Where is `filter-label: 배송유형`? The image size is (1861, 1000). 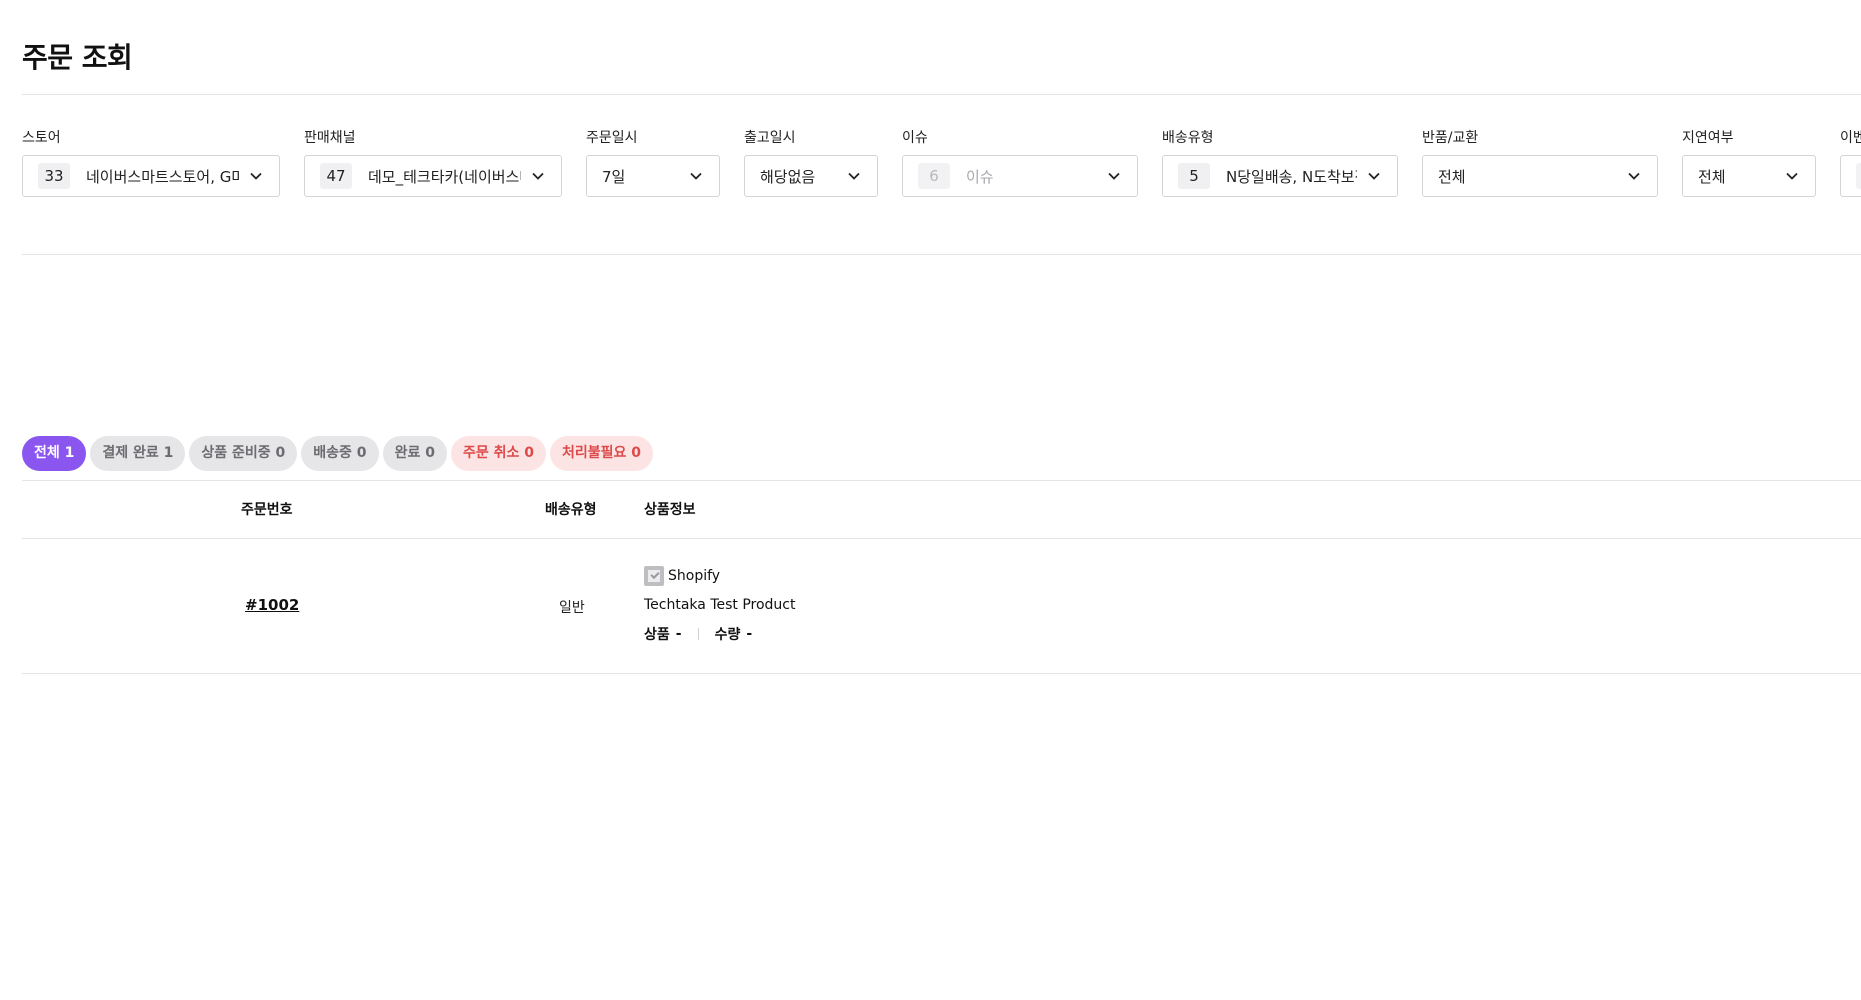
filter-label: 배송유형 is located at coordinates (1188, 138).